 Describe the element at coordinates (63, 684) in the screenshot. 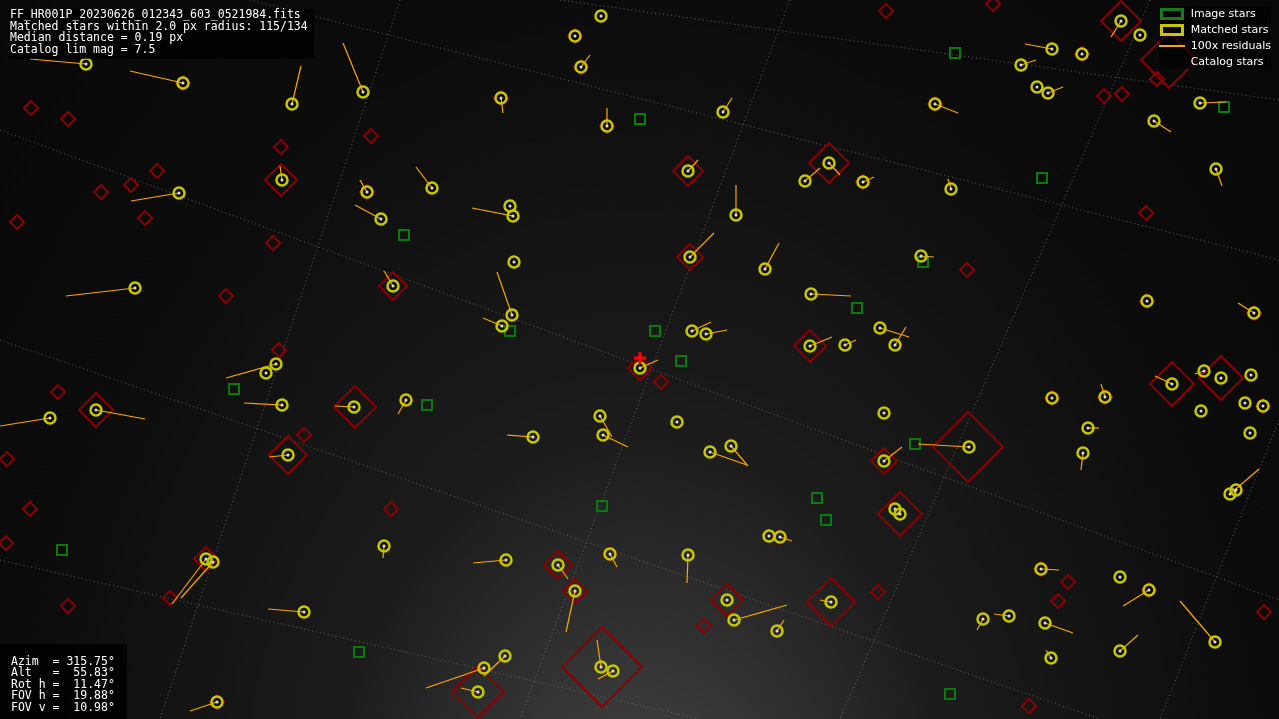

I see `info-text: Rot h = 11.47°` at that location.